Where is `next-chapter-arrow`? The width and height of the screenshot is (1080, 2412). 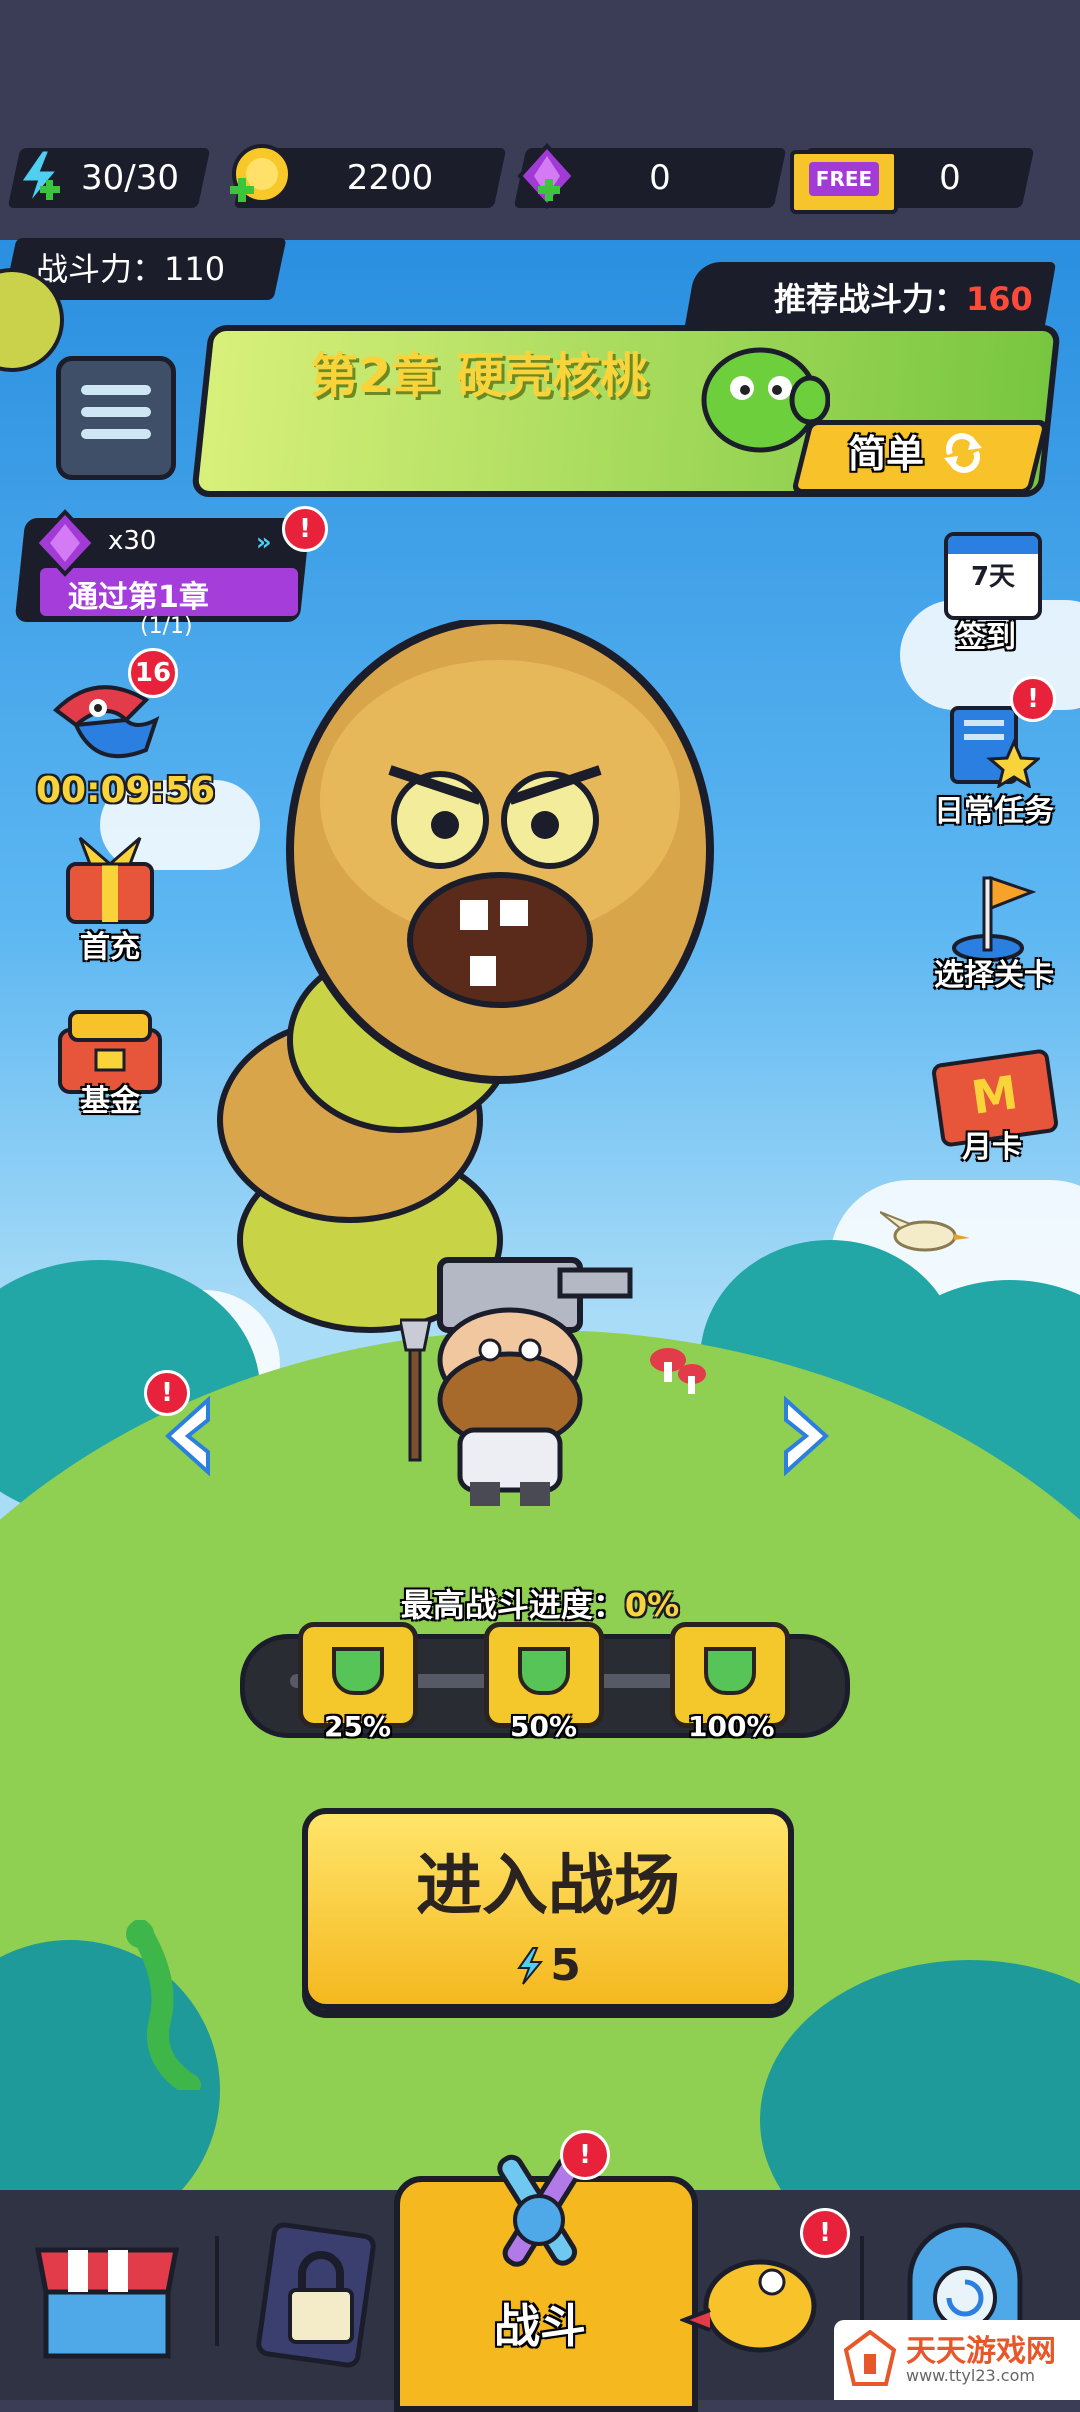
next-chapter-arrow is located at coordinates (806, 1436).